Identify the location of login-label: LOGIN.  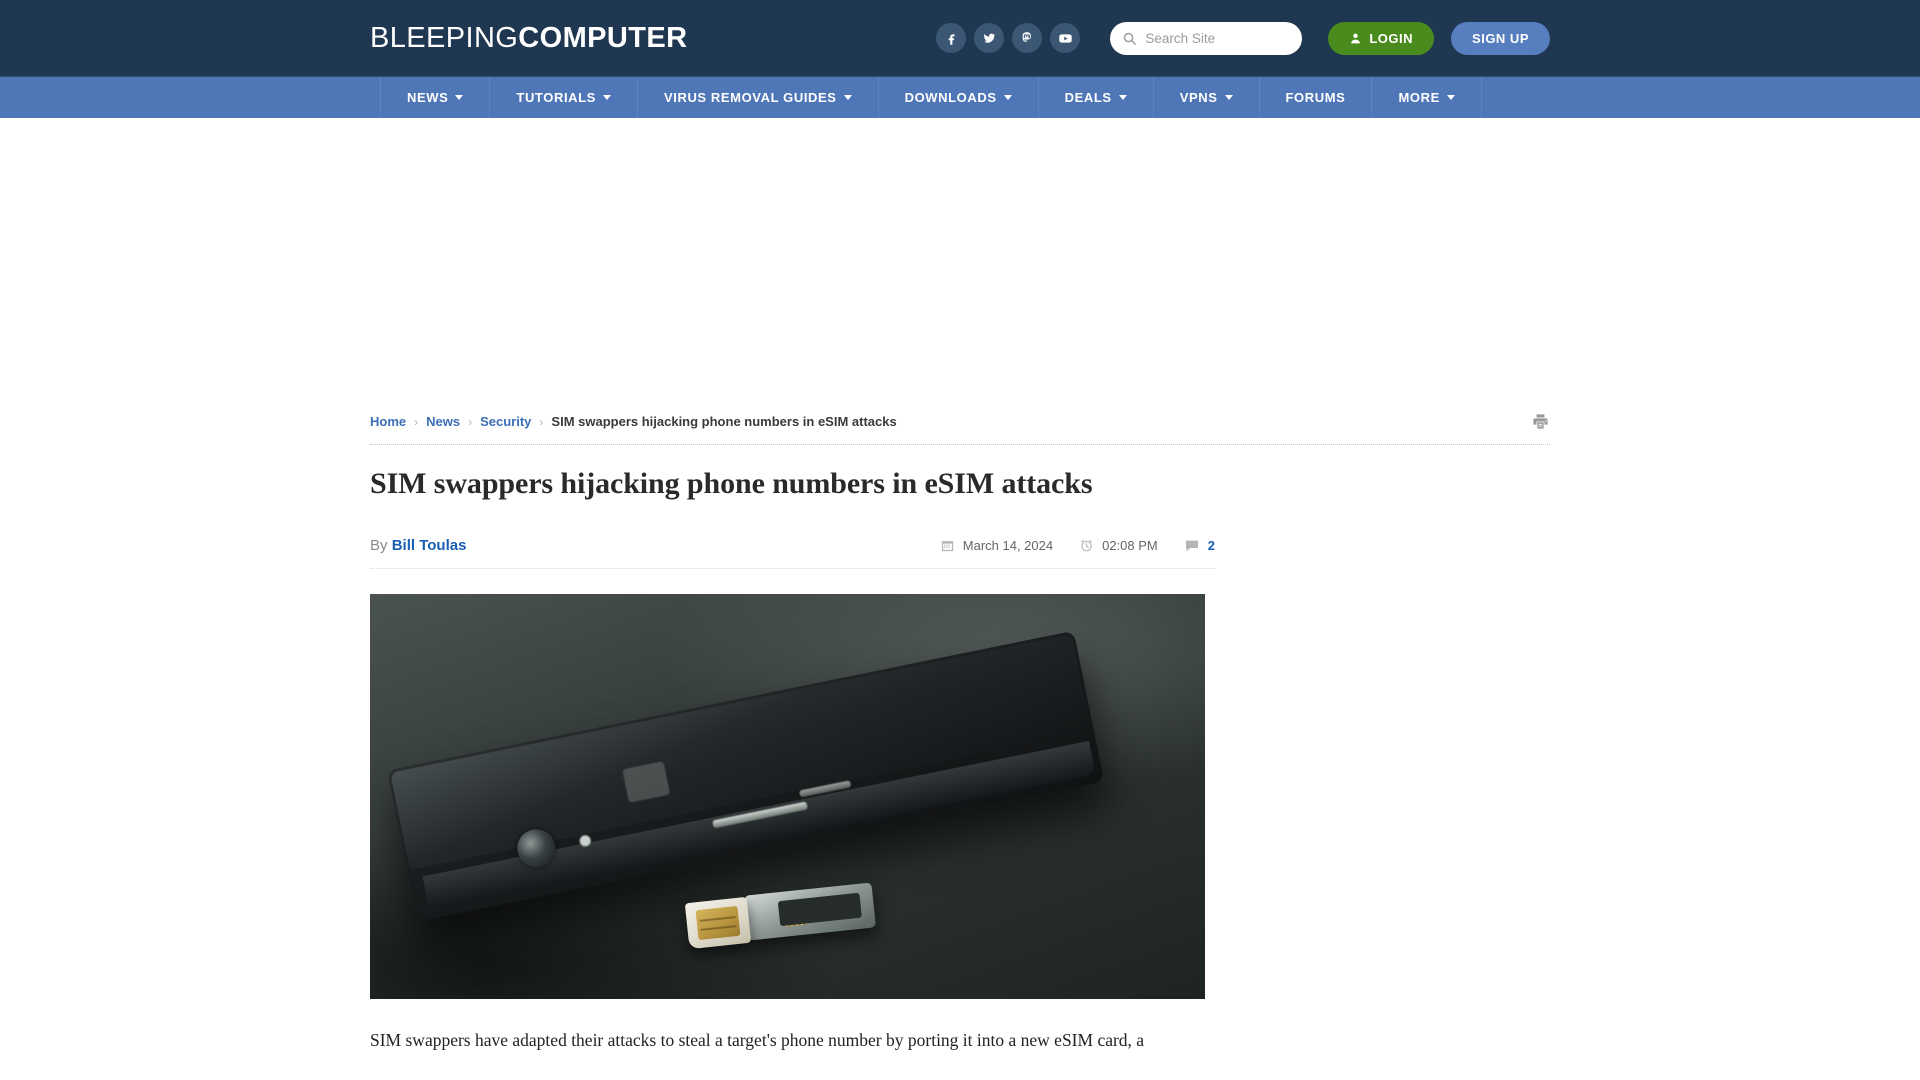
(1391, 38).